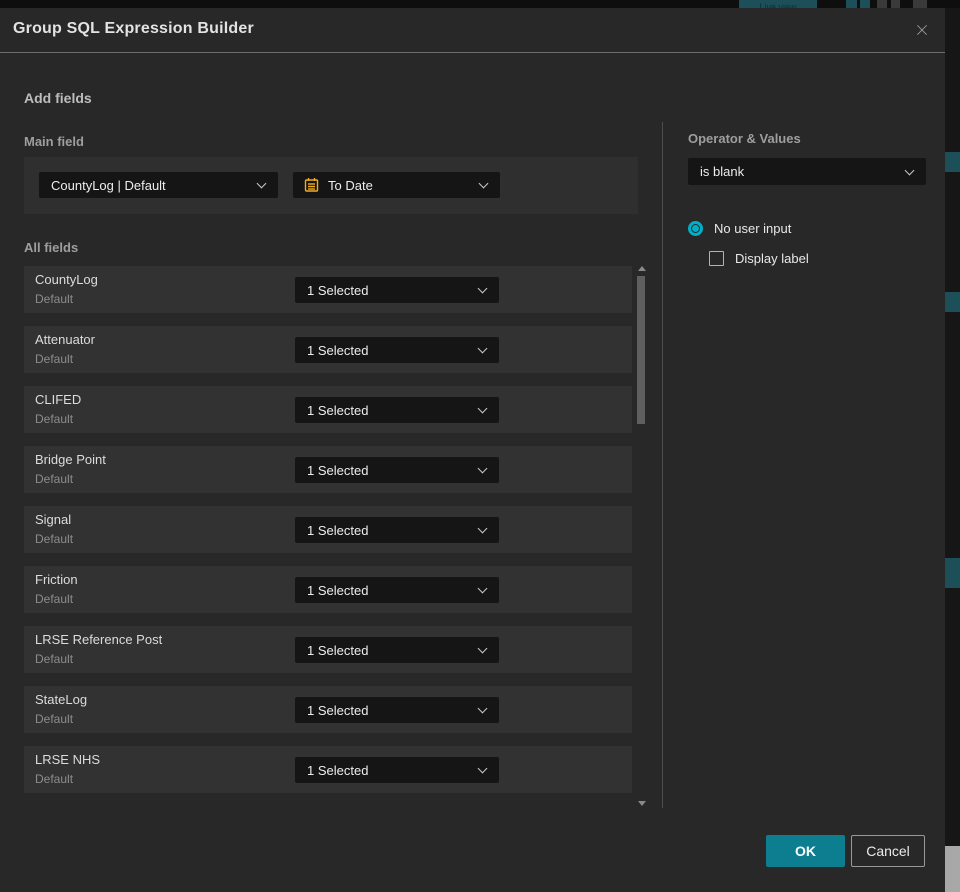  What do you see at coordinates (641, 350) in the screenshot?
I see `scrollbar-thumb` at bounding box center [641, 350].